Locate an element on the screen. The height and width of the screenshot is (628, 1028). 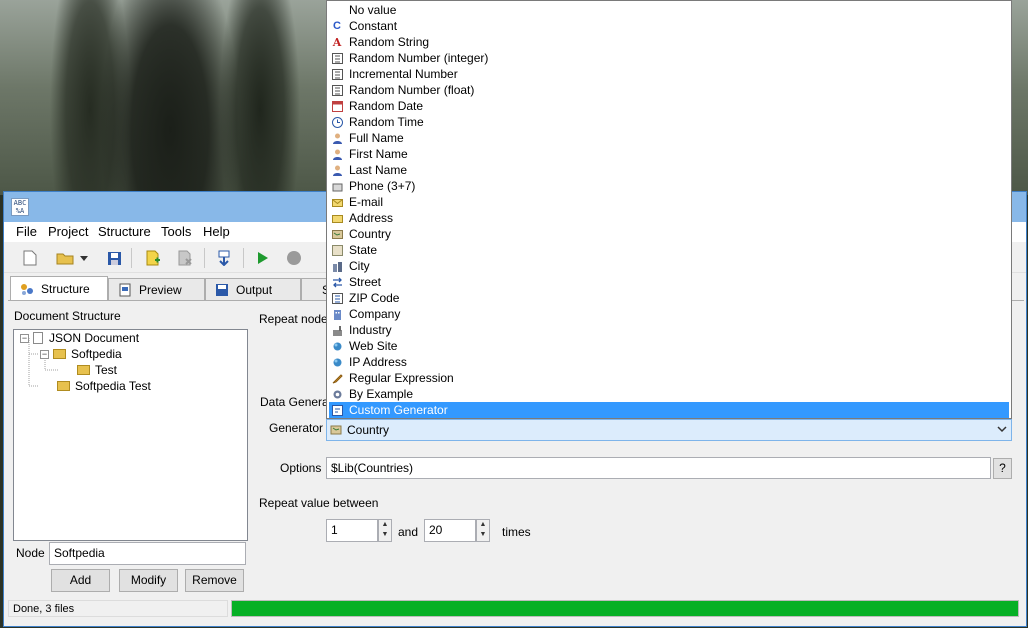
add-button: Add is located at coordinates (80, 580).